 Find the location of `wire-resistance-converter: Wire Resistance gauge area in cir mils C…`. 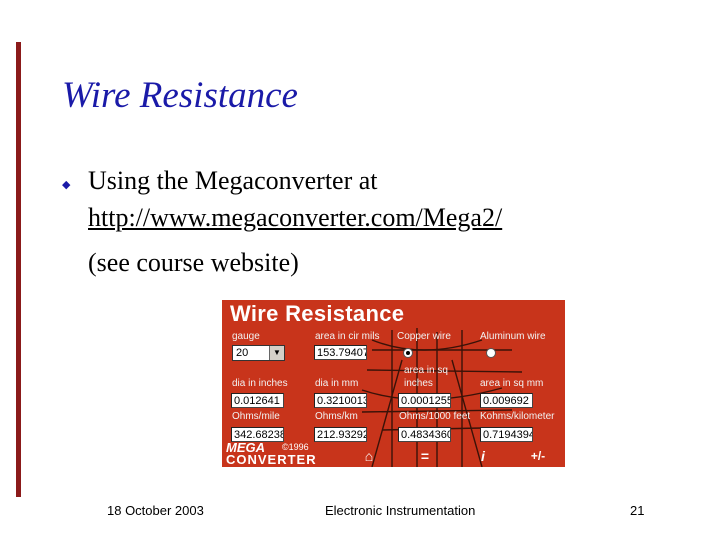

wire-resistance-converter: Wire Resistance gauge area in cir mils C… is located at coordinates (393, 383).